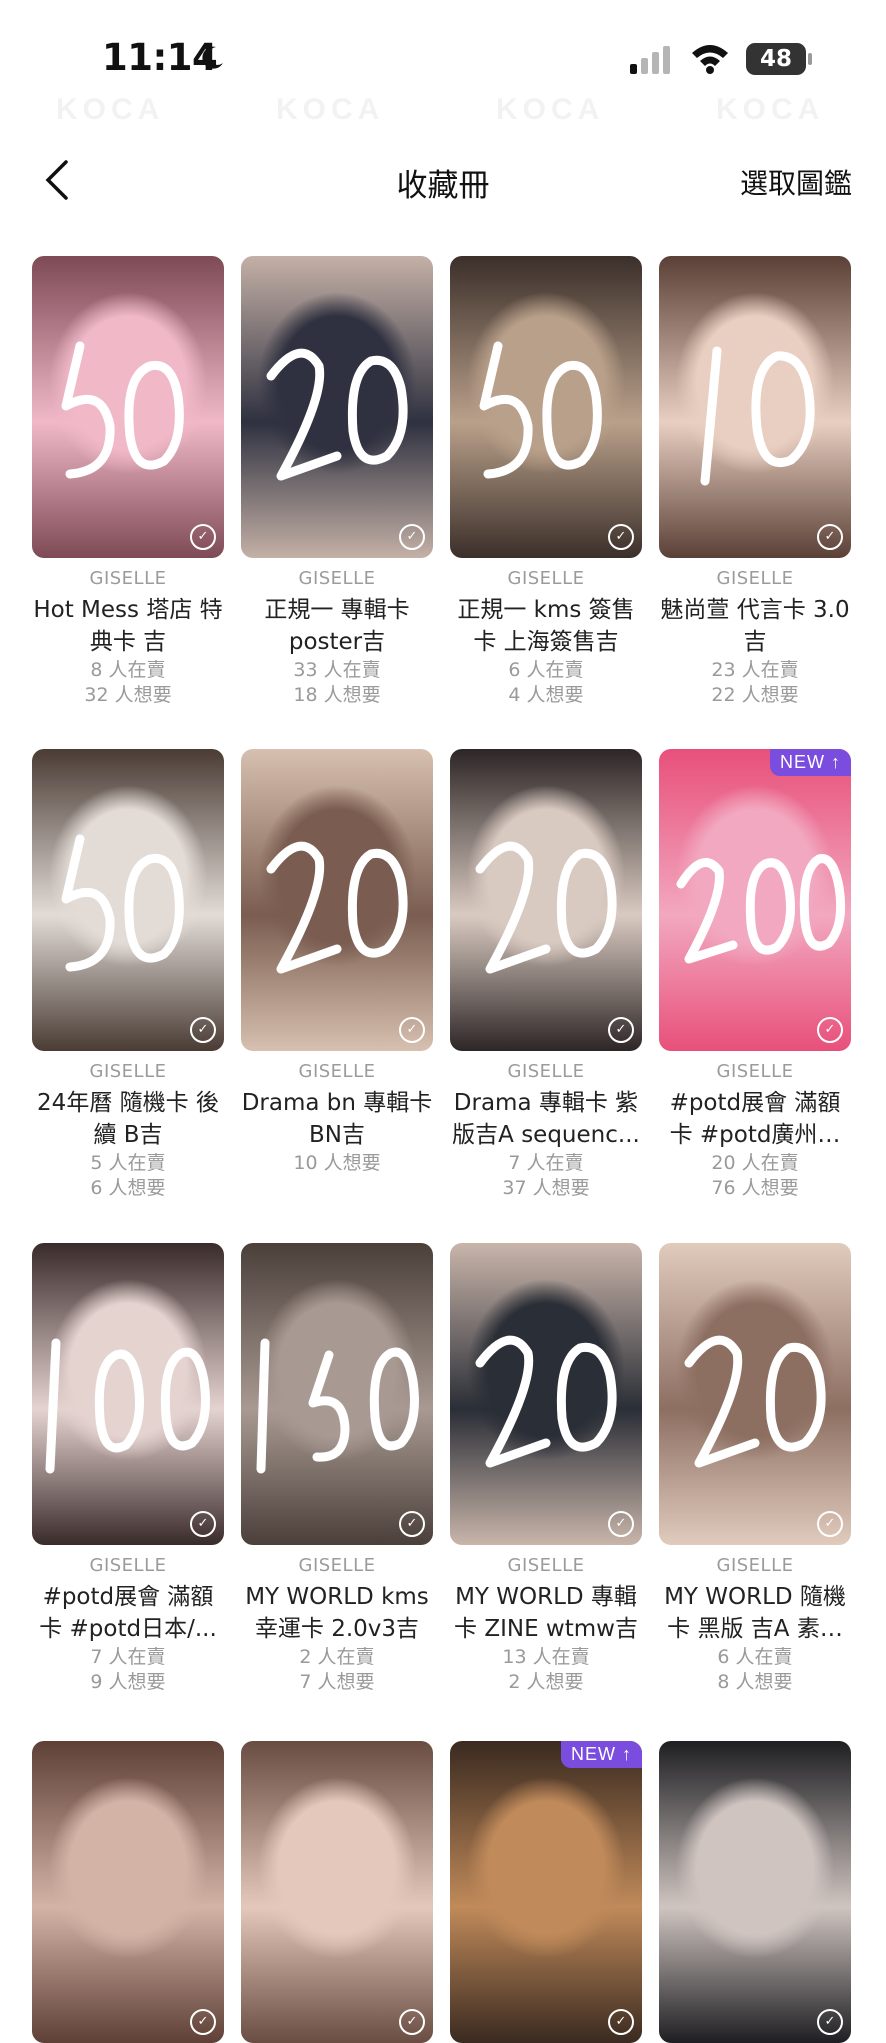 This screenshot has height=2043, width=886. Describe the element at coordinates (337, 1657) in the screenshot. I see `selling-count: 2 人在賣` at that location.